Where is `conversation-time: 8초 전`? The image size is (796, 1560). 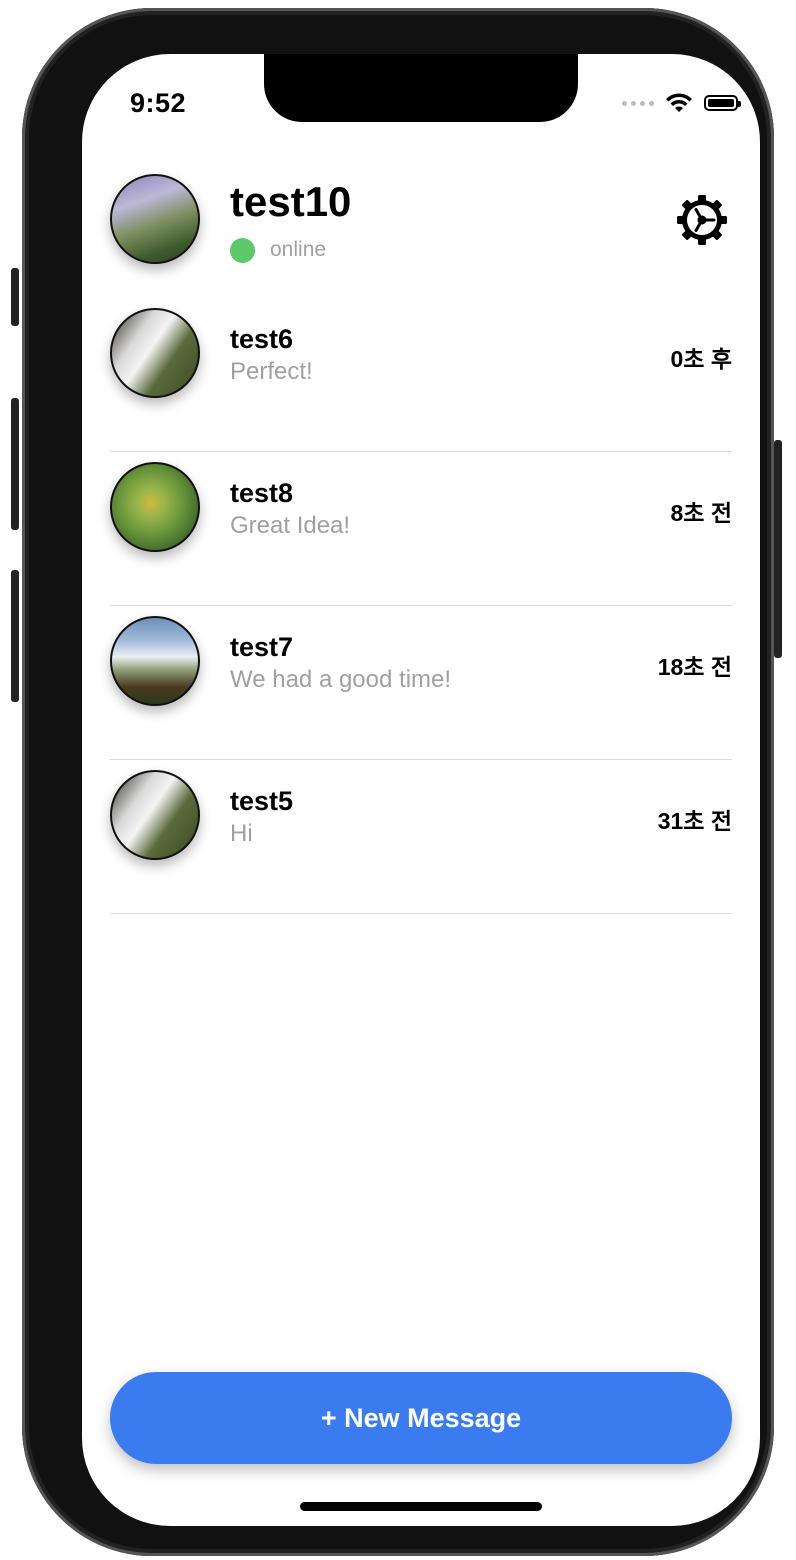 conversation-time: 8초 전 is located at coordinates (701, 513).